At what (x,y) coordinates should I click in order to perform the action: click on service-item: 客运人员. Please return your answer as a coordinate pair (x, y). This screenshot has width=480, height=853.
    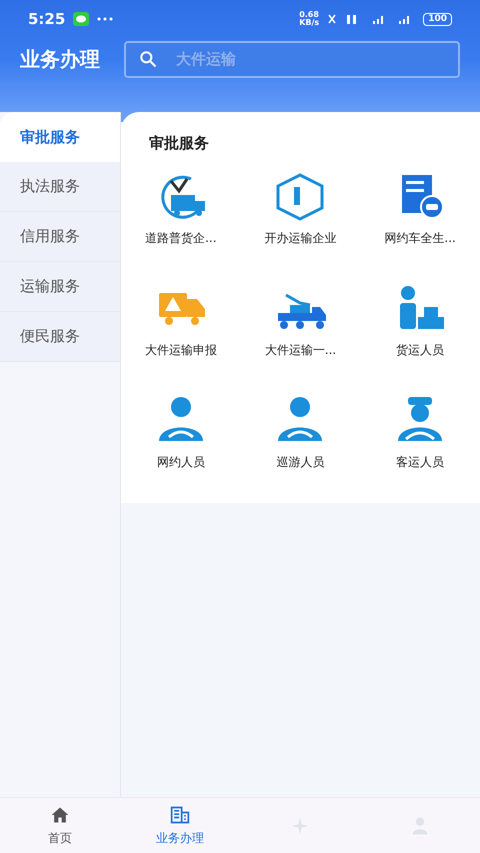
    Looking at the image, I should click on (420, 432).